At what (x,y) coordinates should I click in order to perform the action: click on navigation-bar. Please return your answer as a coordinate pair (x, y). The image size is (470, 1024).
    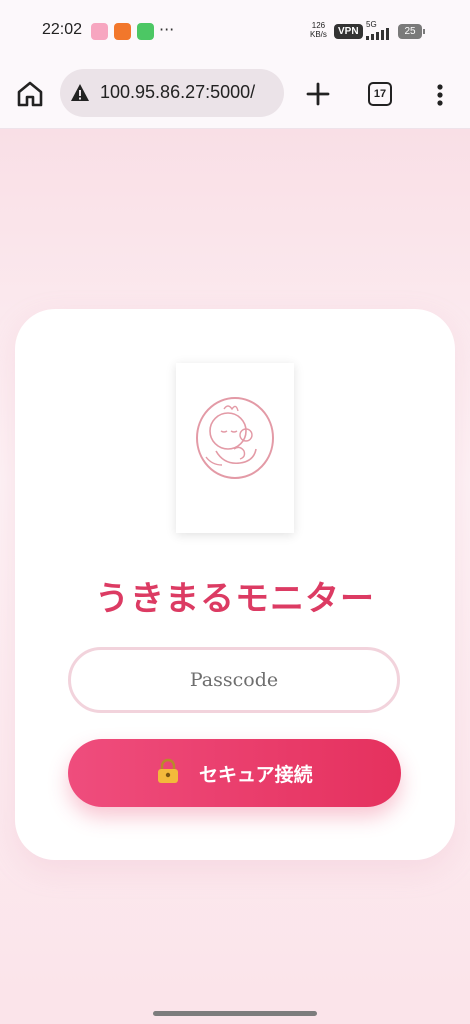
    Looking at the image, I should click on (235, 1014).